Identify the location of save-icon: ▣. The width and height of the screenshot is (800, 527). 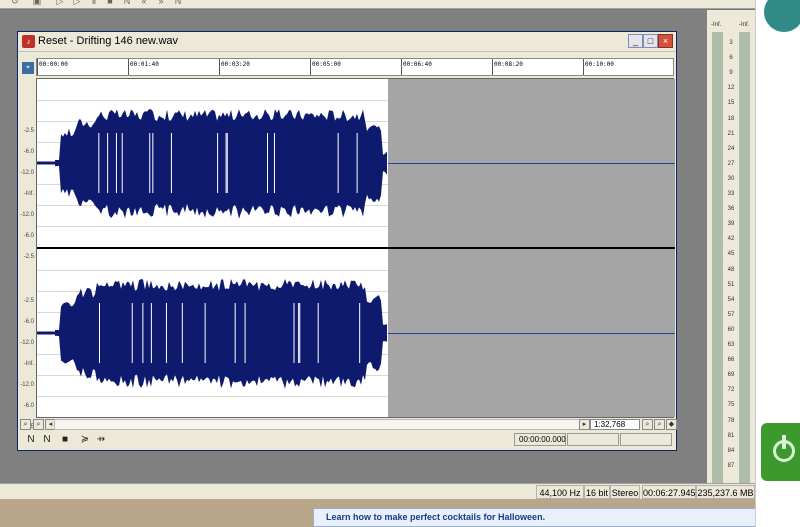
(37, 3).